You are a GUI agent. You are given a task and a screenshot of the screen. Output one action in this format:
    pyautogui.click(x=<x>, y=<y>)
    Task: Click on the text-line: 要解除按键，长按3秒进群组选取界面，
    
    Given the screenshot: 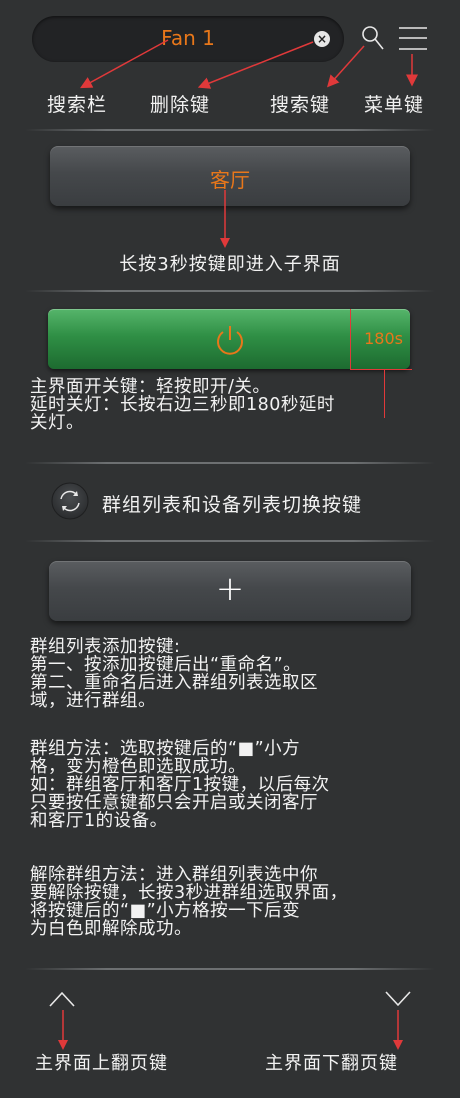 What is the action you would take?
    pyautogui.click(x=189, y=893)
    